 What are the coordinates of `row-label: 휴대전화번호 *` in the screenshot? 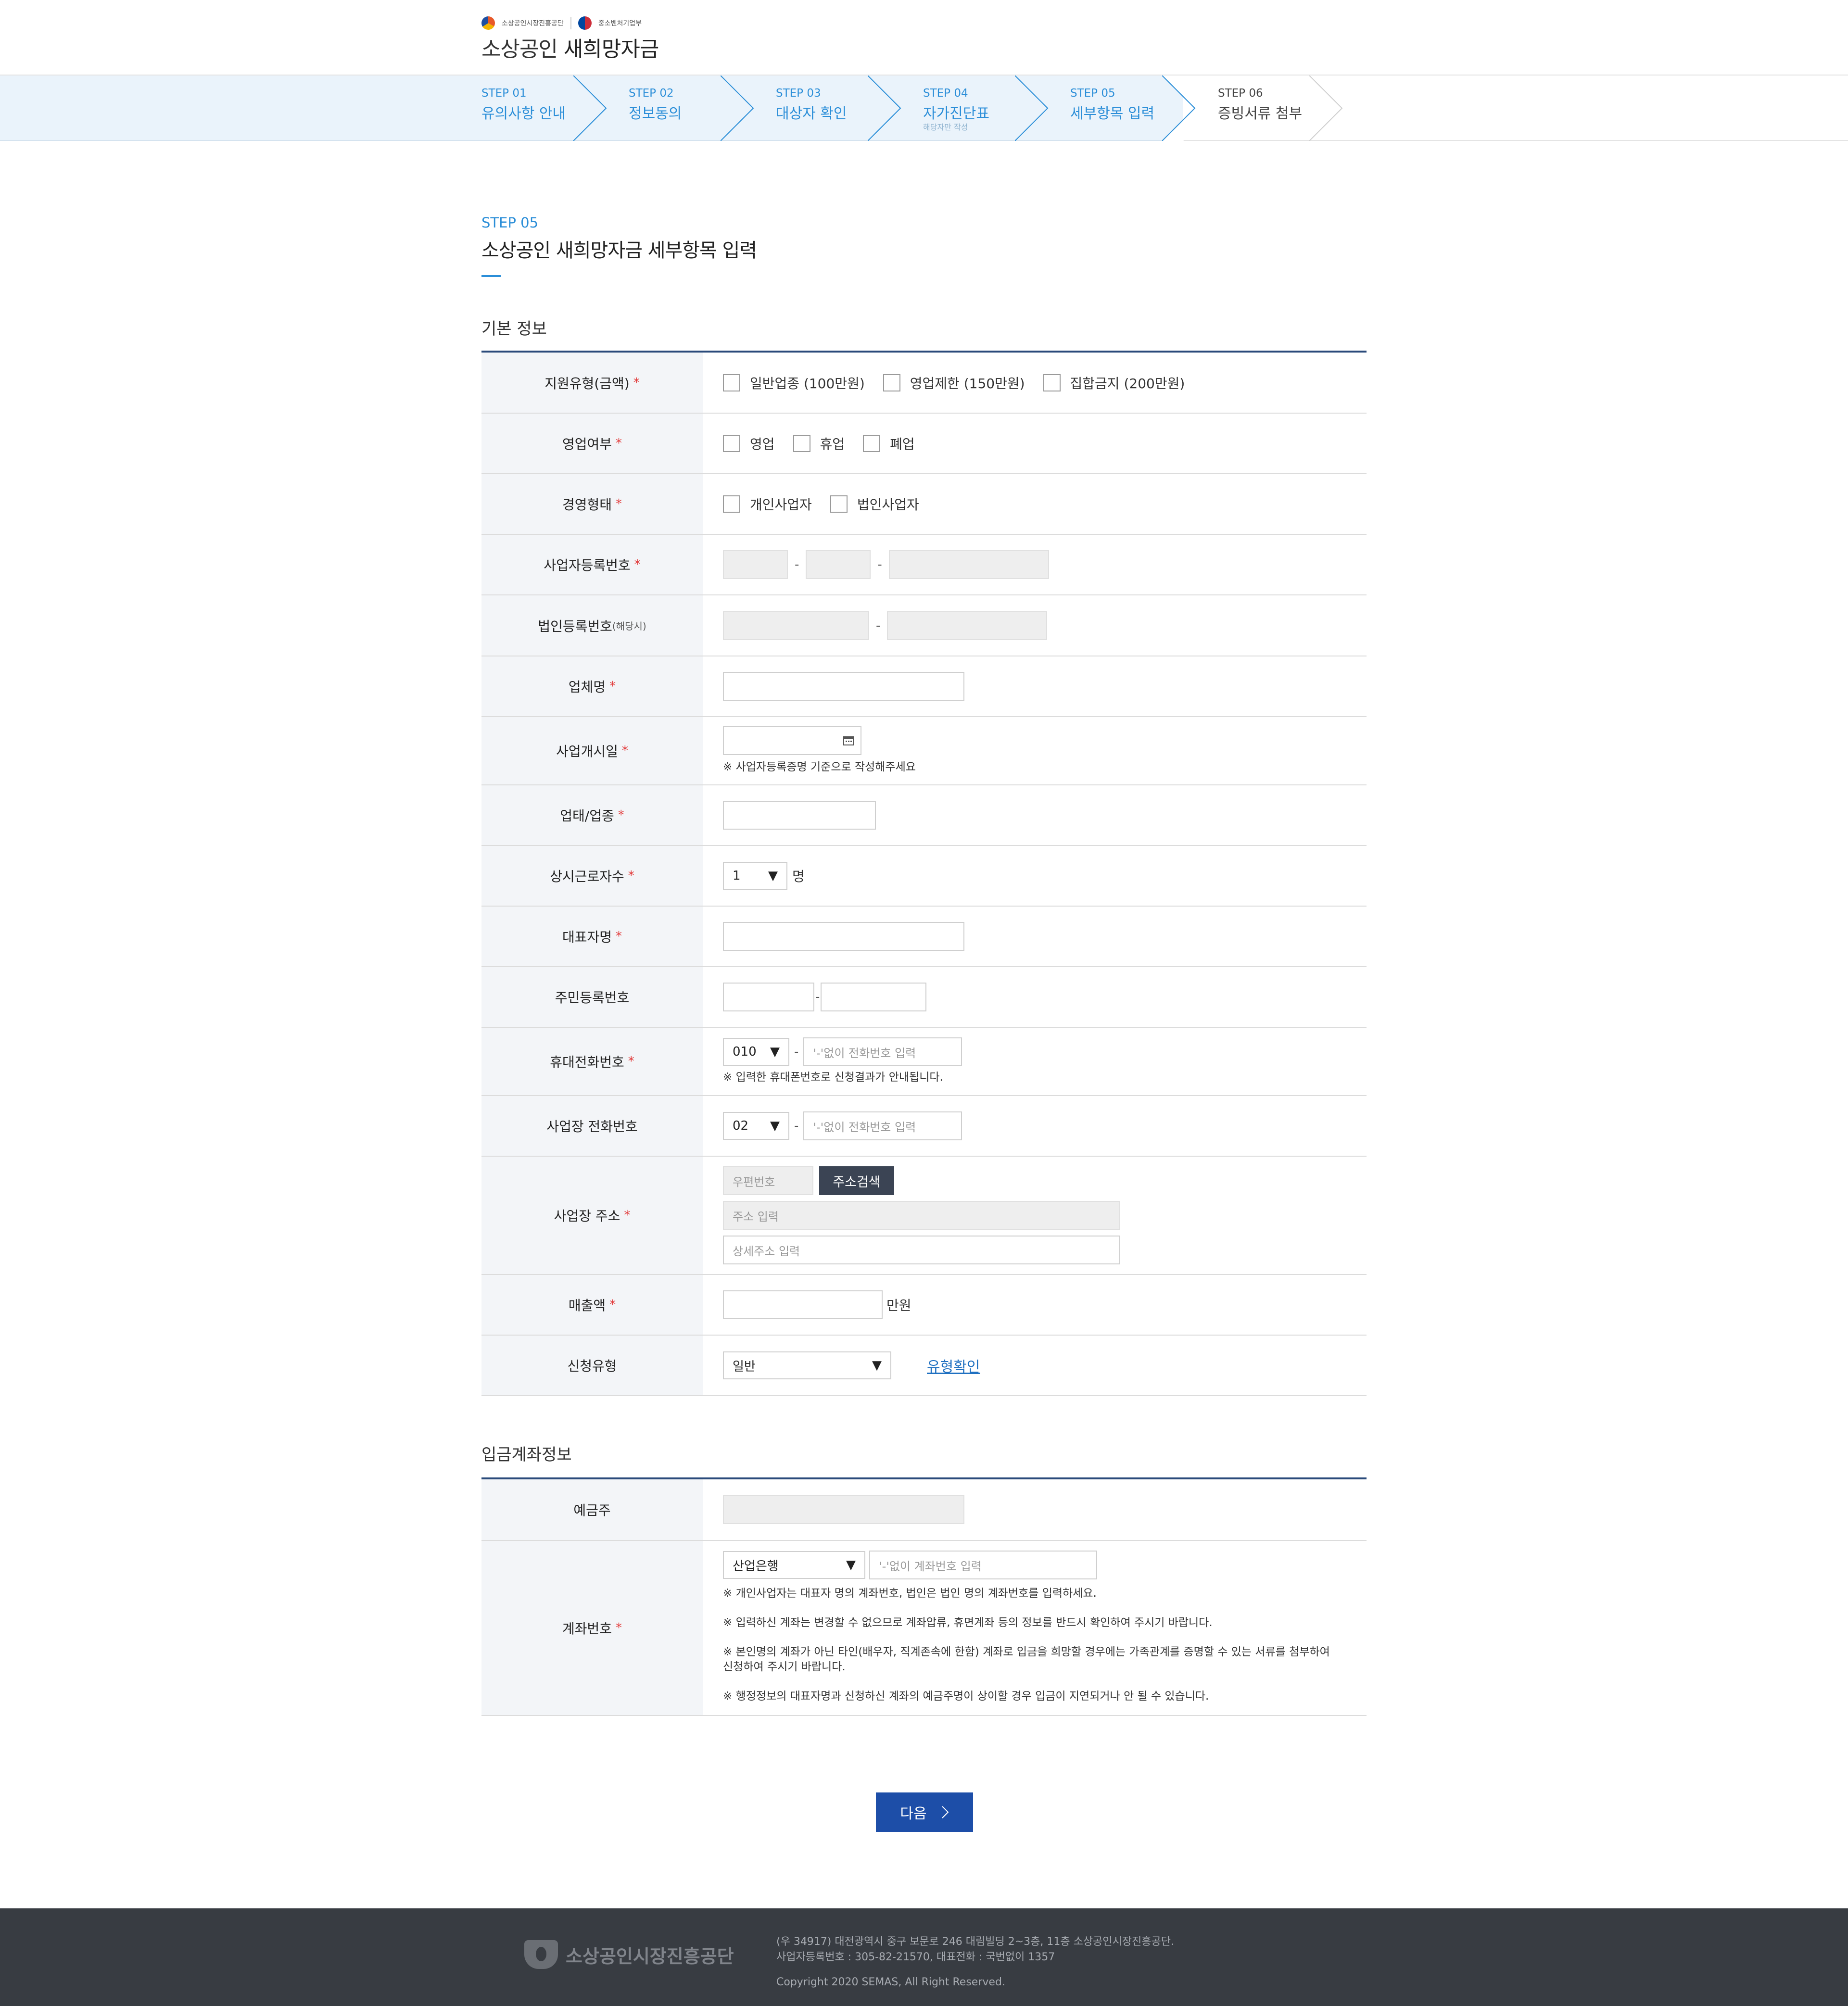 It's located at (592, 1061).